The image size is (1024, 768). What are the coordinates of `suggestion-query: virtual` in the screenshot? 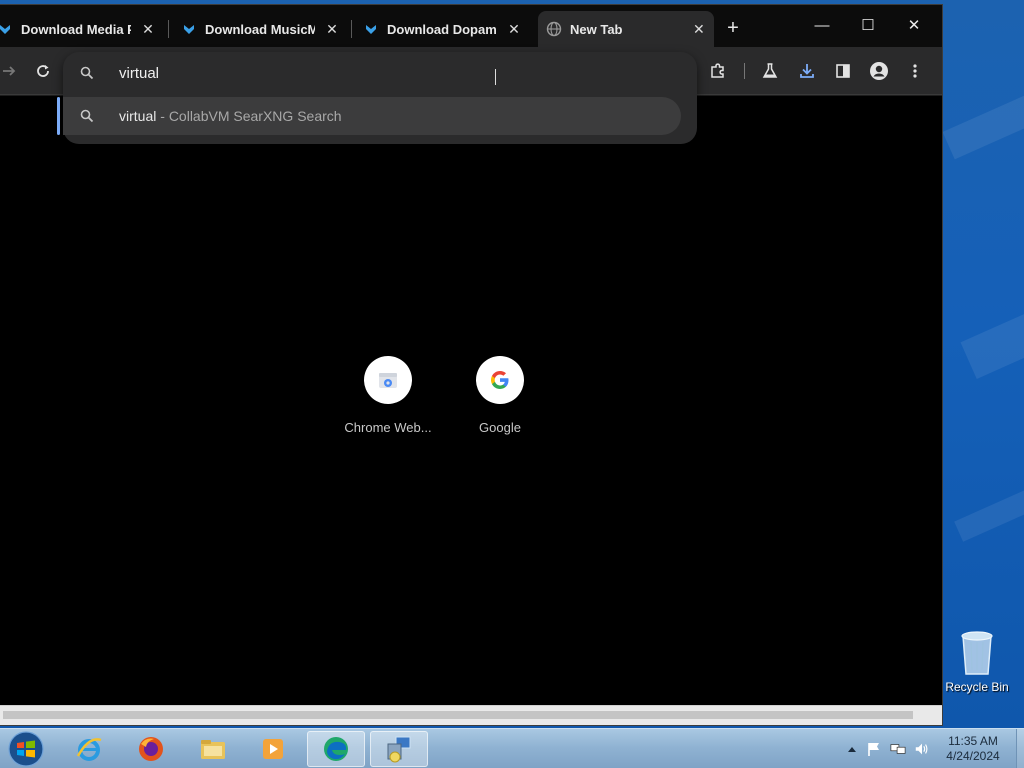 It's located at (138, 116).